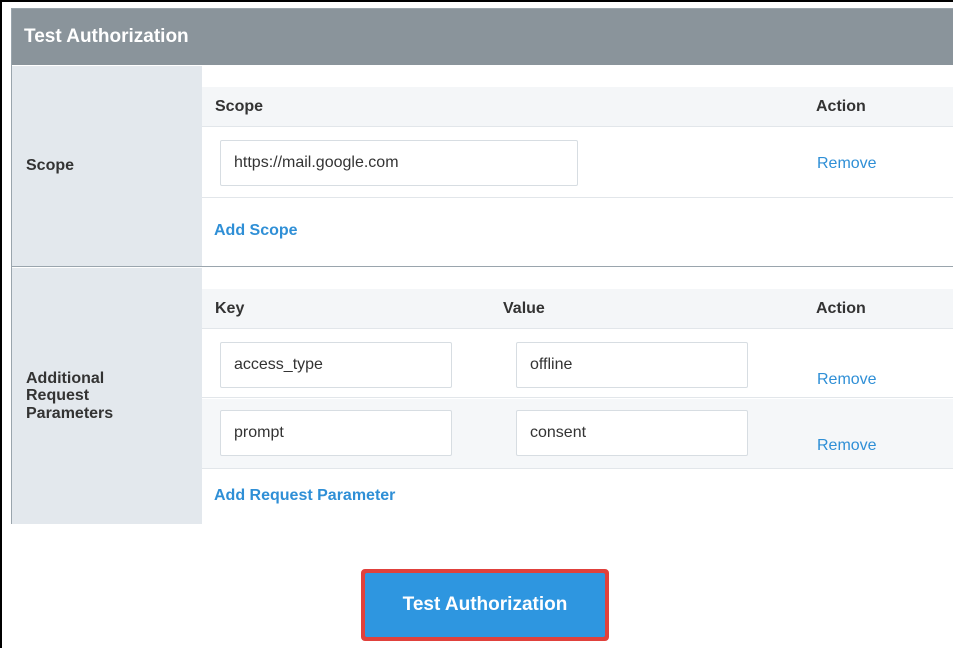  Describe the element at coordinates (304, 496) in the screenshot. I see `add-request-parameter-link: Add Request Parameter` at that location.